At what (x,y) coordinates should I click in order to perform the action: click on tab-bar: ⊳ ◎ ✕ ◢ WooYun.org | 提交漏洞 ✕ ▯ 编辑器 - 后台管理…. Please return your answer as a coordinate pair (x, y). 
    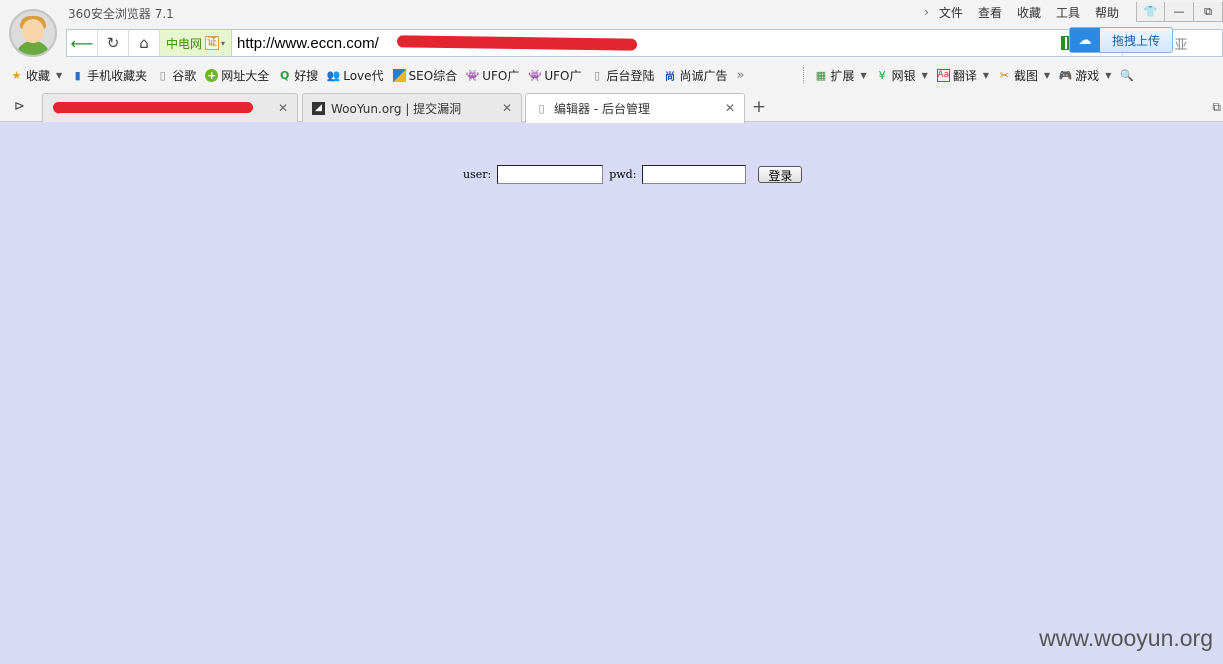
    Looking at the image, I should click on (611, 108).